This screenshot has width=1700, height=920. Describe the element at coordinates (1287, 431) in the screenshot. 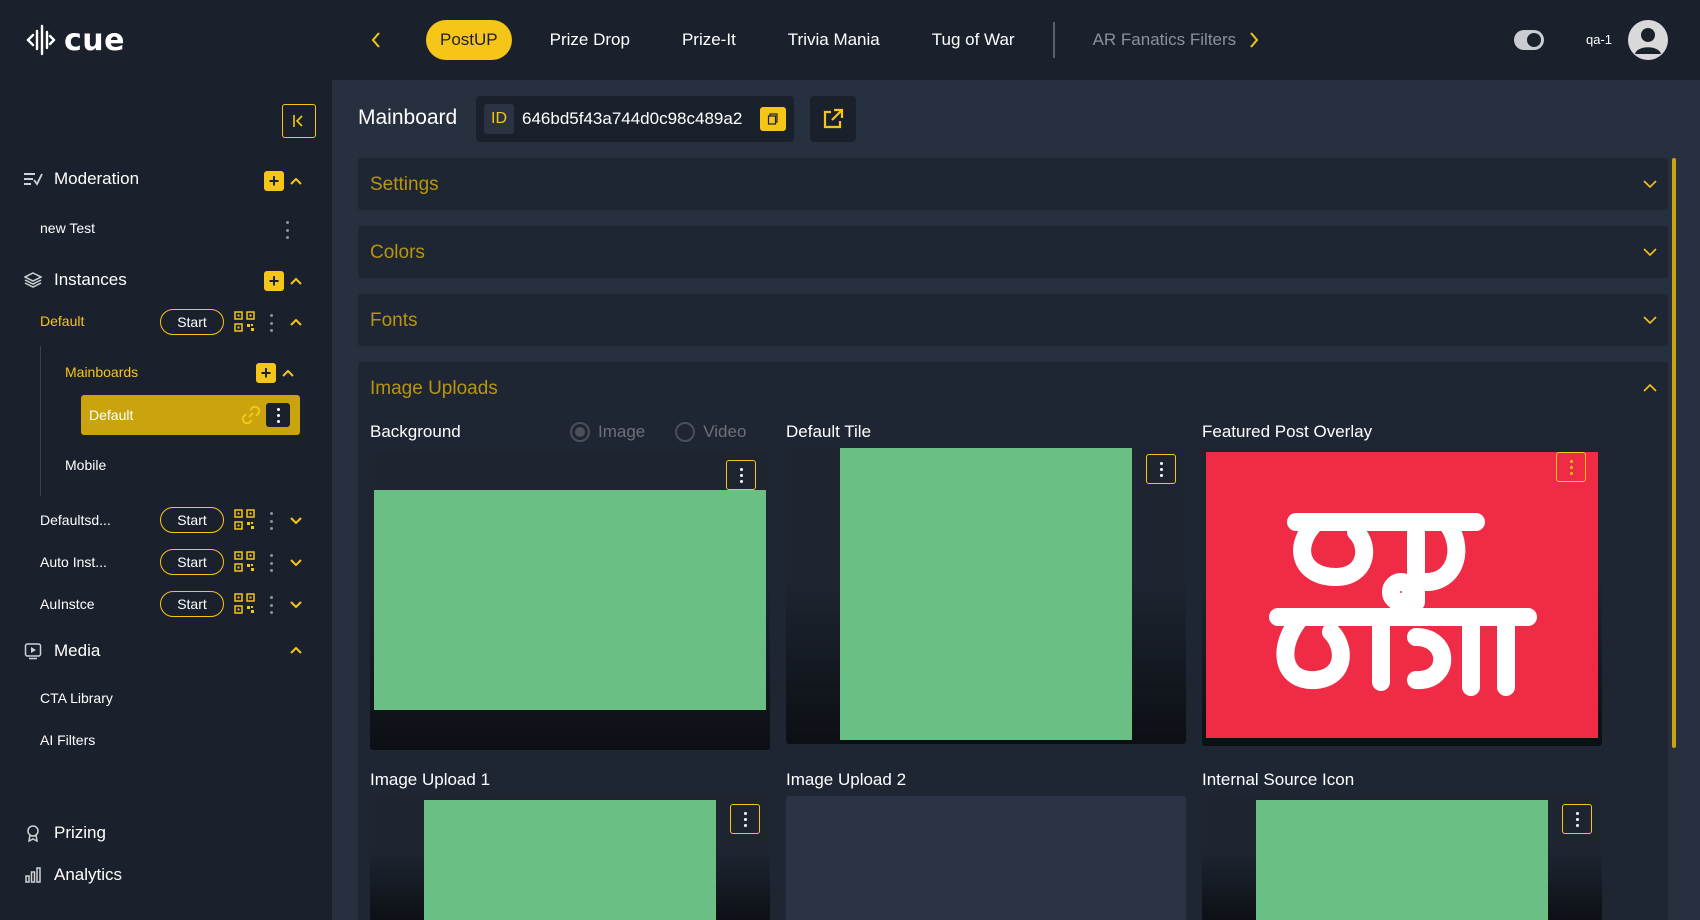

I see `upload-label-featured-post-overlay: Featured Post Overlay` at that location.